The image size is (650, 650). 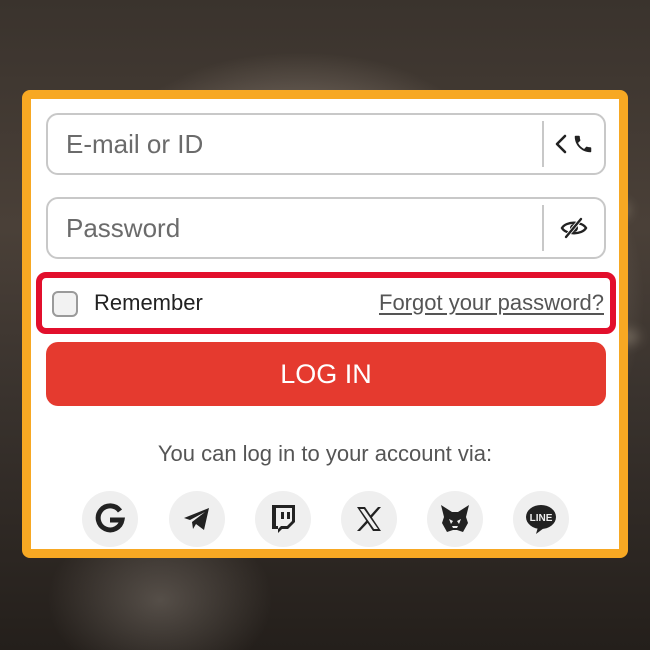 I want to click on password-placeholder: Password, so click(x=123, y=228).